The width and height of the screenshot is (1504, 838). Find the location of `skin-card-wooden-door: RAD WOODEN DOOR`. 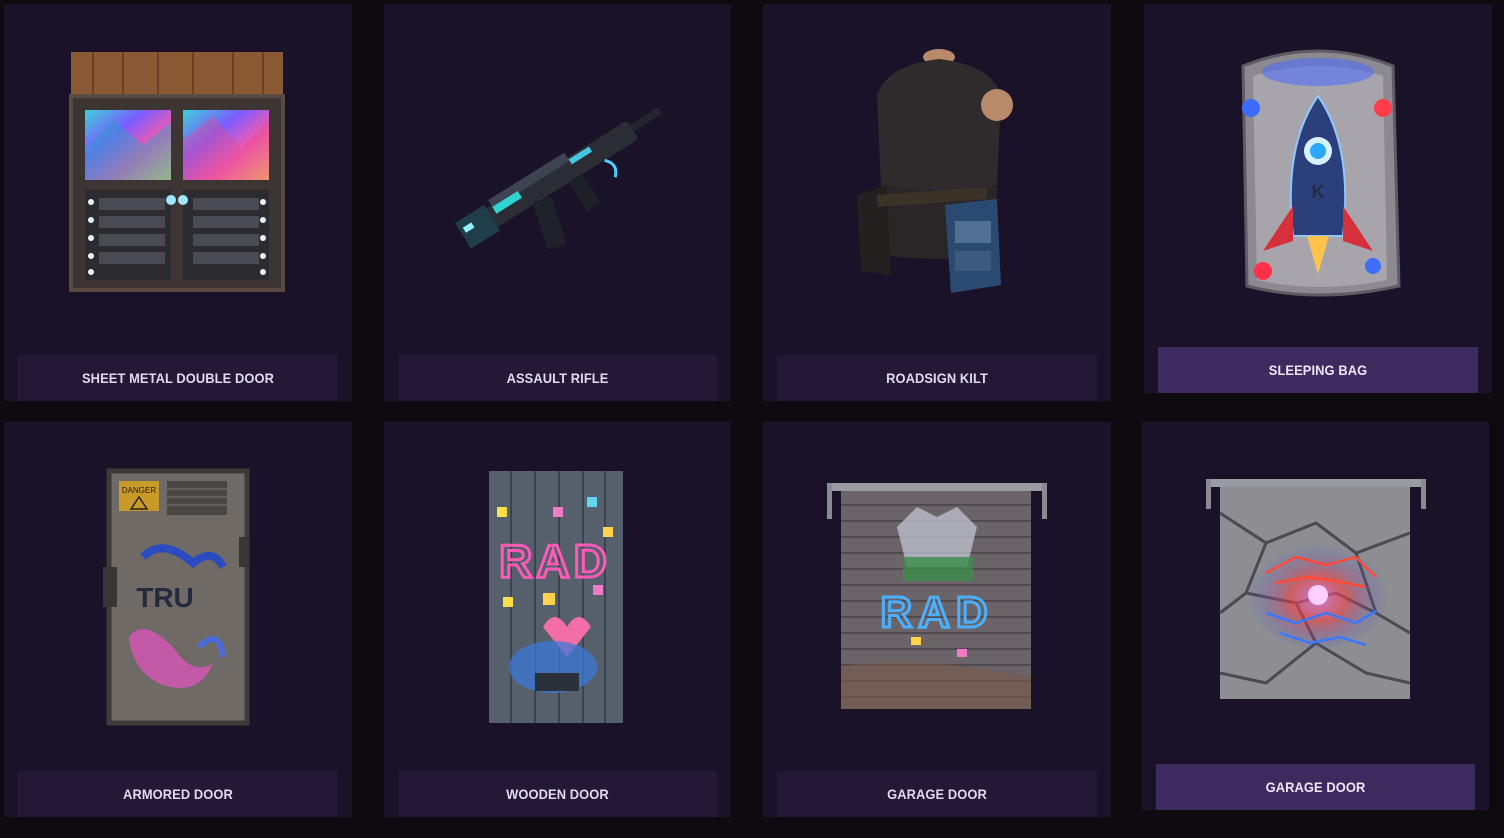

skin-card-wooden-door: RAD WOODEN DOOR is located at coordinates (557, 619).